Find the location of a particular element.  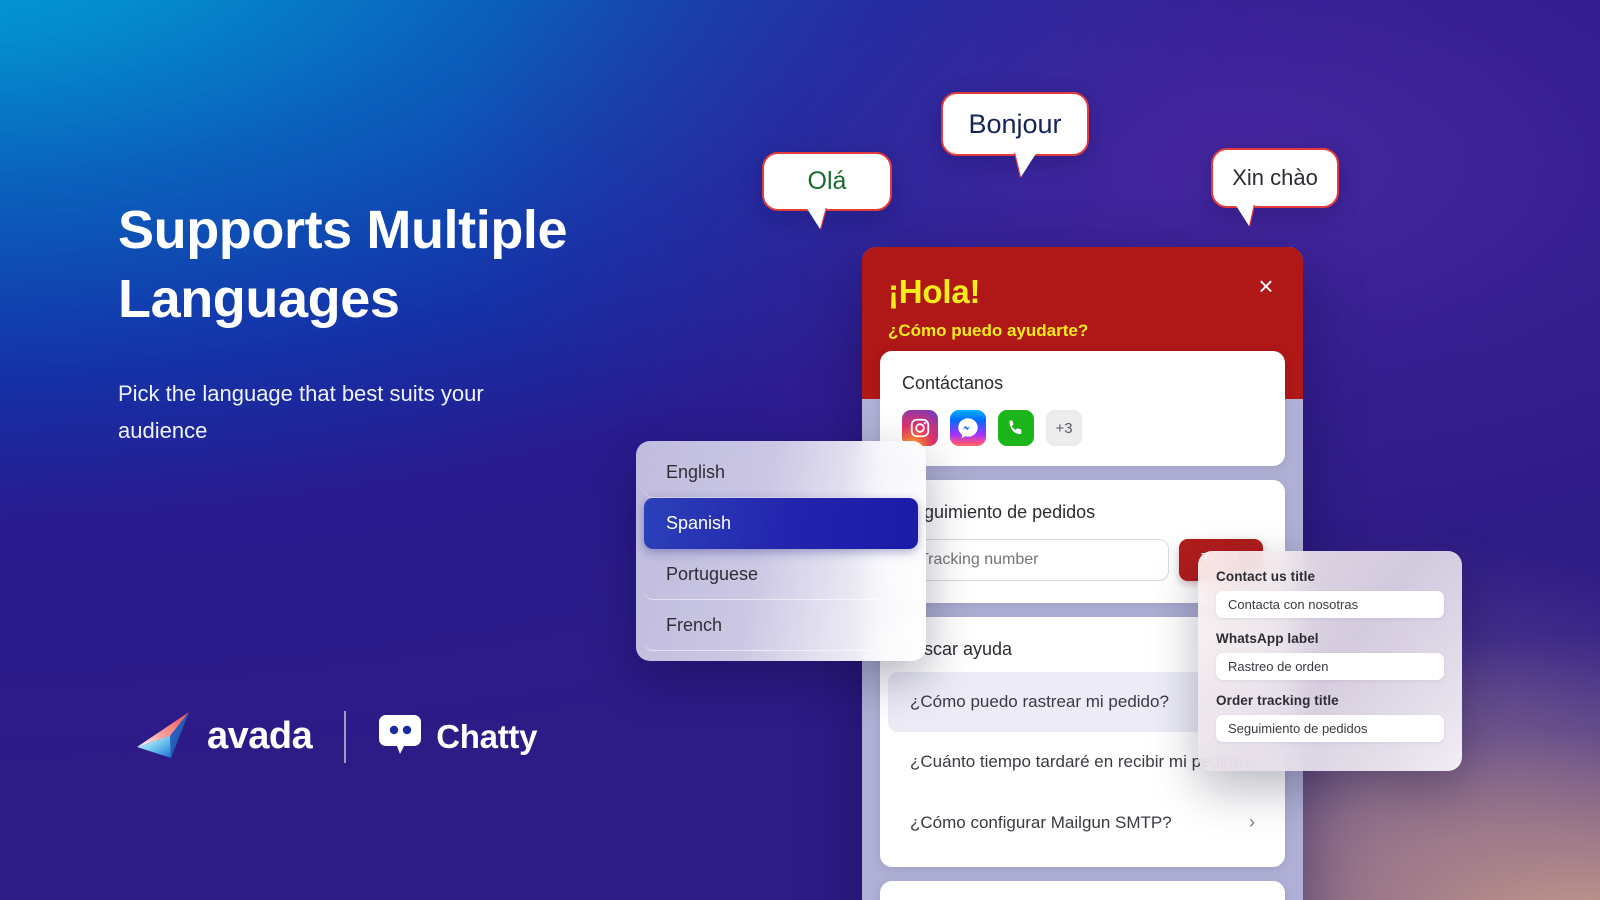

speech-bubble-vietnamese: Xin chào is located at coordinates (1275, 187).